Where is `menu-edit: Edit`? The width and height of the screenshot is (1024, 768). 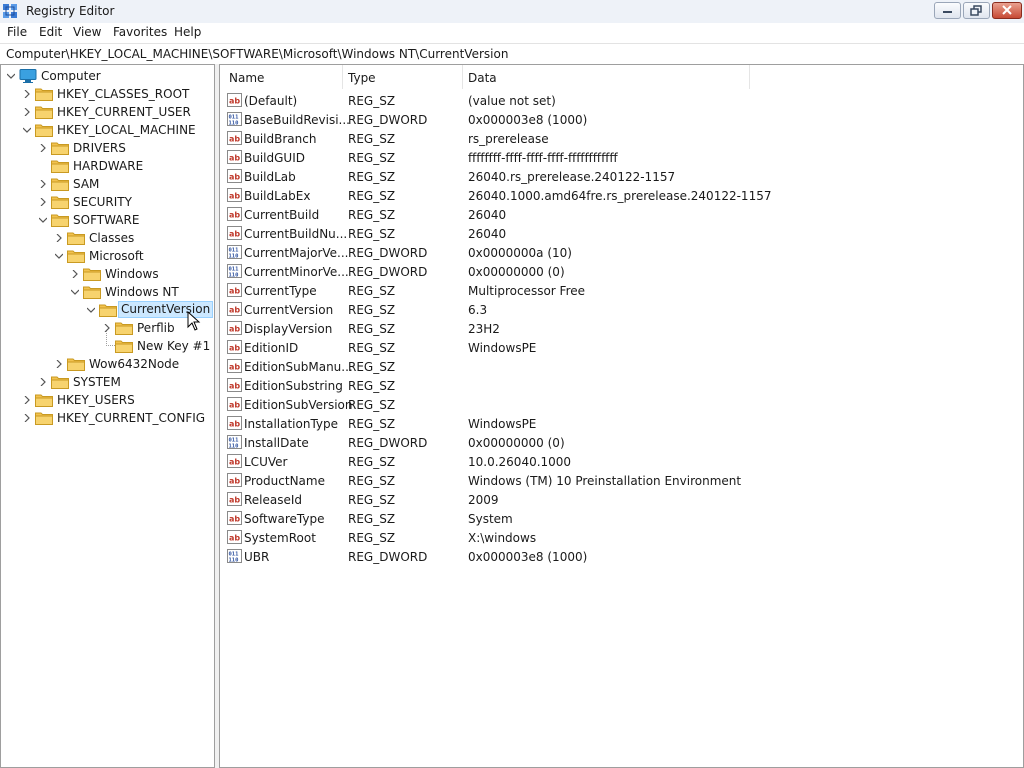
menu-edit: Edit is located at coordinates (50, 32).